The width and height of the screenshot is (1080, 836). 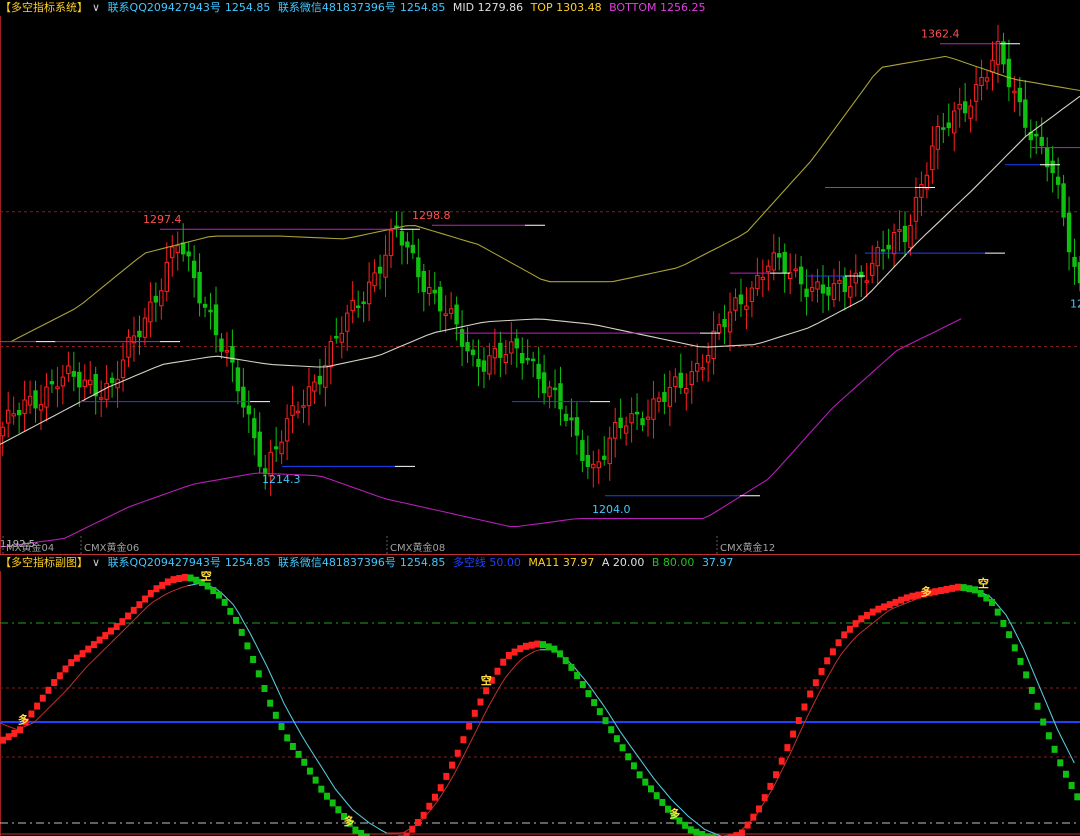 I want to click on high-label: 1362.4, so click(x=940, y=34).